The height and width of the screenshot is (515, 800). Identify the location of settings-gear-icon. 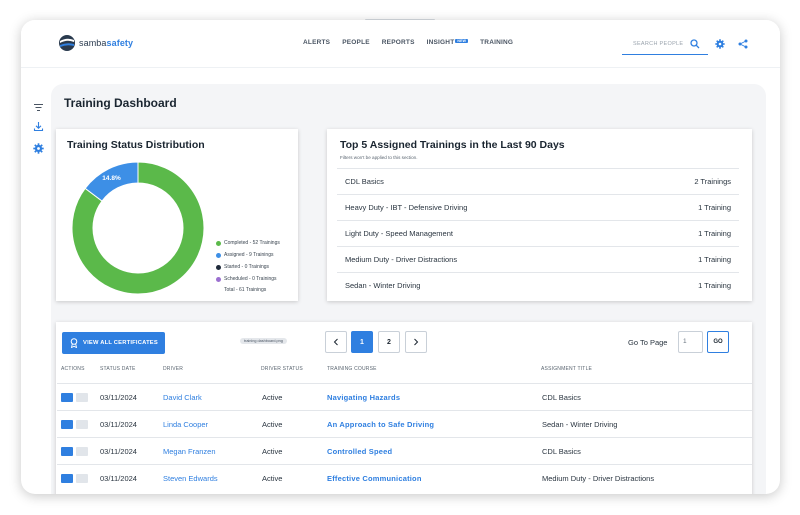
(38, 148).